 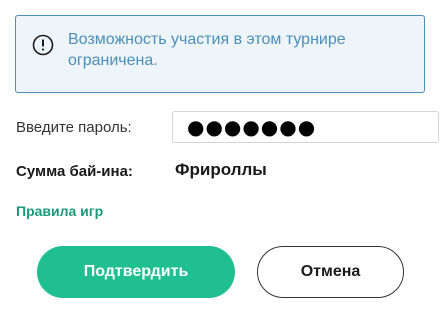 What do you see at coordinates (136, 272) in the screenshot?
I see `confirm-button: Подтвердить` at bounding box center [136, 272].